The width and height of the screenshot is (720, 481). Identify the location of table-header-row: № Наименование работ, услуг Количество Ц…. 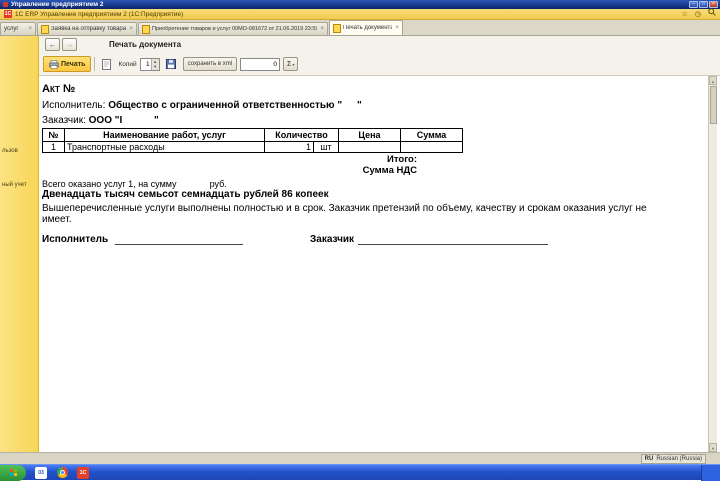
(252, 135).